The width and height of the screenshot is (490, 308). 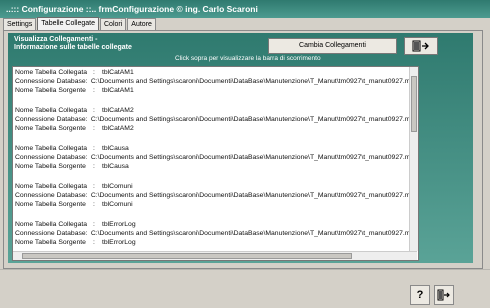 I want to click on linked-table-name-row: Nome Tabella Collegata: tblComuni, so click(x=216, y=186).